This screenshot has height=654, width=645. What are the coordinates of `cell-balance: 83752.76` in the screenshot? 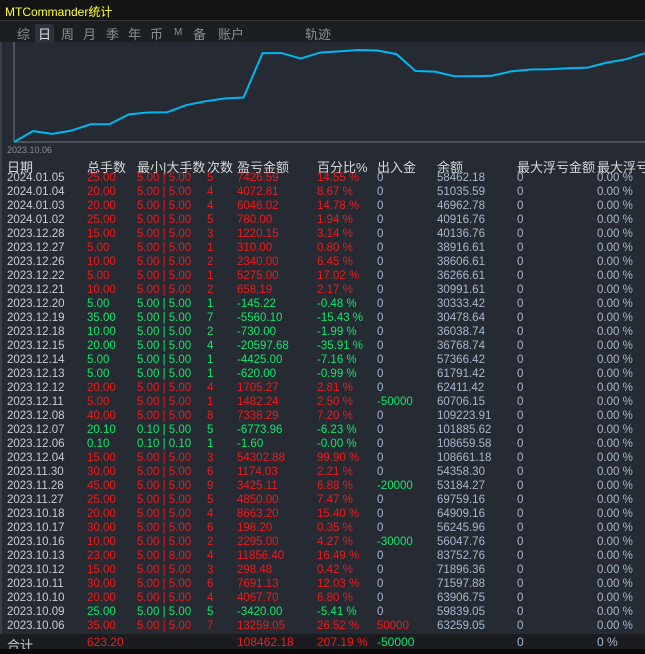 It's located at (461, 556).